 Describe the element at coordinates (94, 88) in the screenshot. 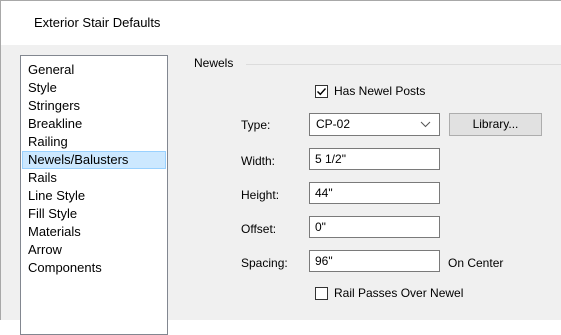

I see `nav-item-style: Style` at that location.